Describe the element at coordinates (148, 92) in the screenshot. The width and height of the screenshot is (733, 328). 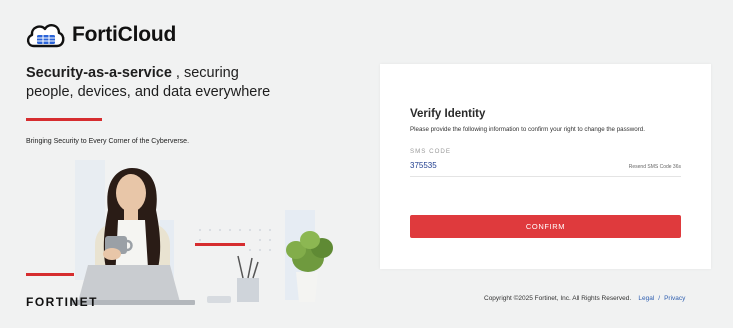
I see `hero-title-line2: people, devices, and data everywhere` at that location.